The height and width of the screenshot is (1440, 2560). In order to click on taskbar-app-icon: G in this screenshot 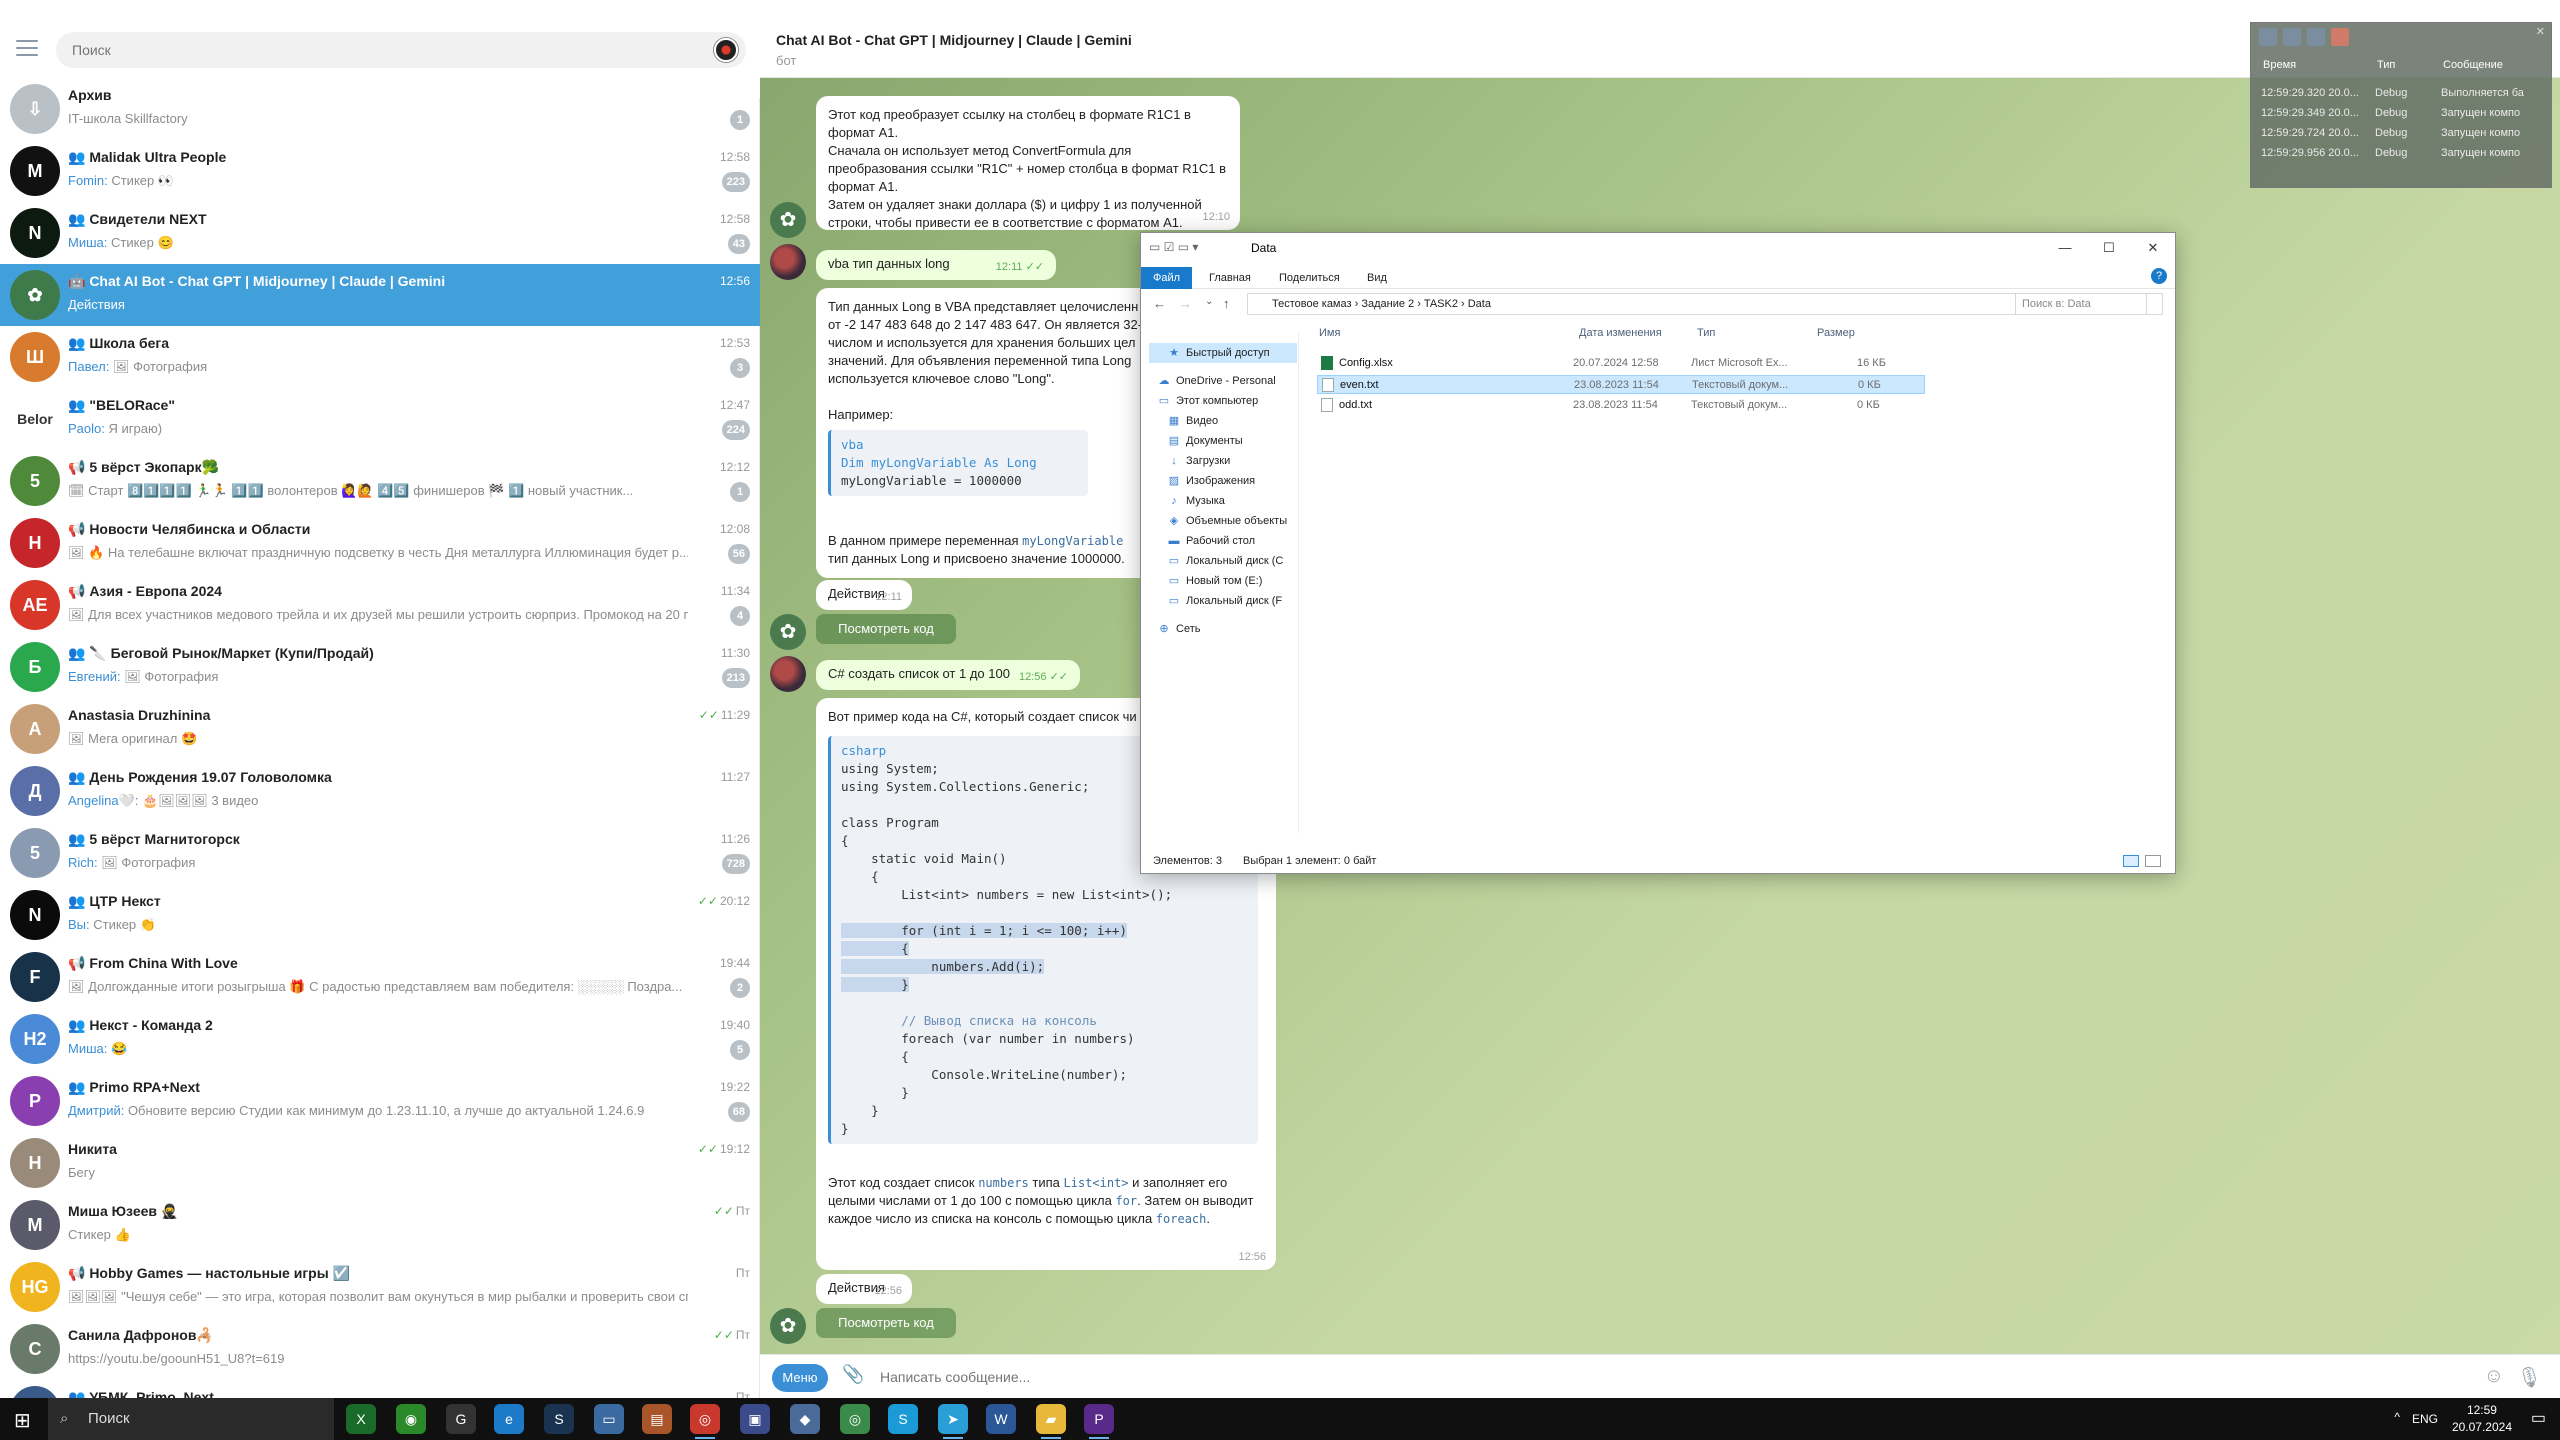, I will do `click(461, 1419)`.